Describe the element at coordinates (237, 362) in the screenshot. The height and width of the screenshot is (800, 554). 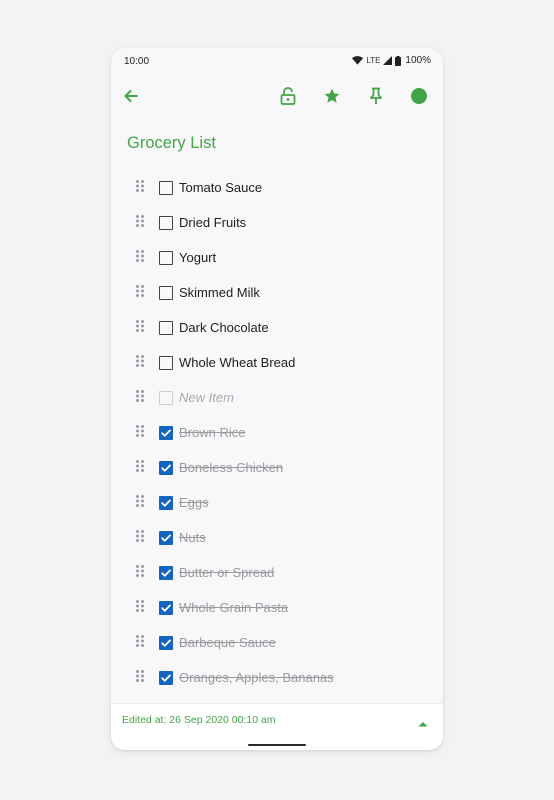
I see `item-label: Whole Wheat Bread` at that location.